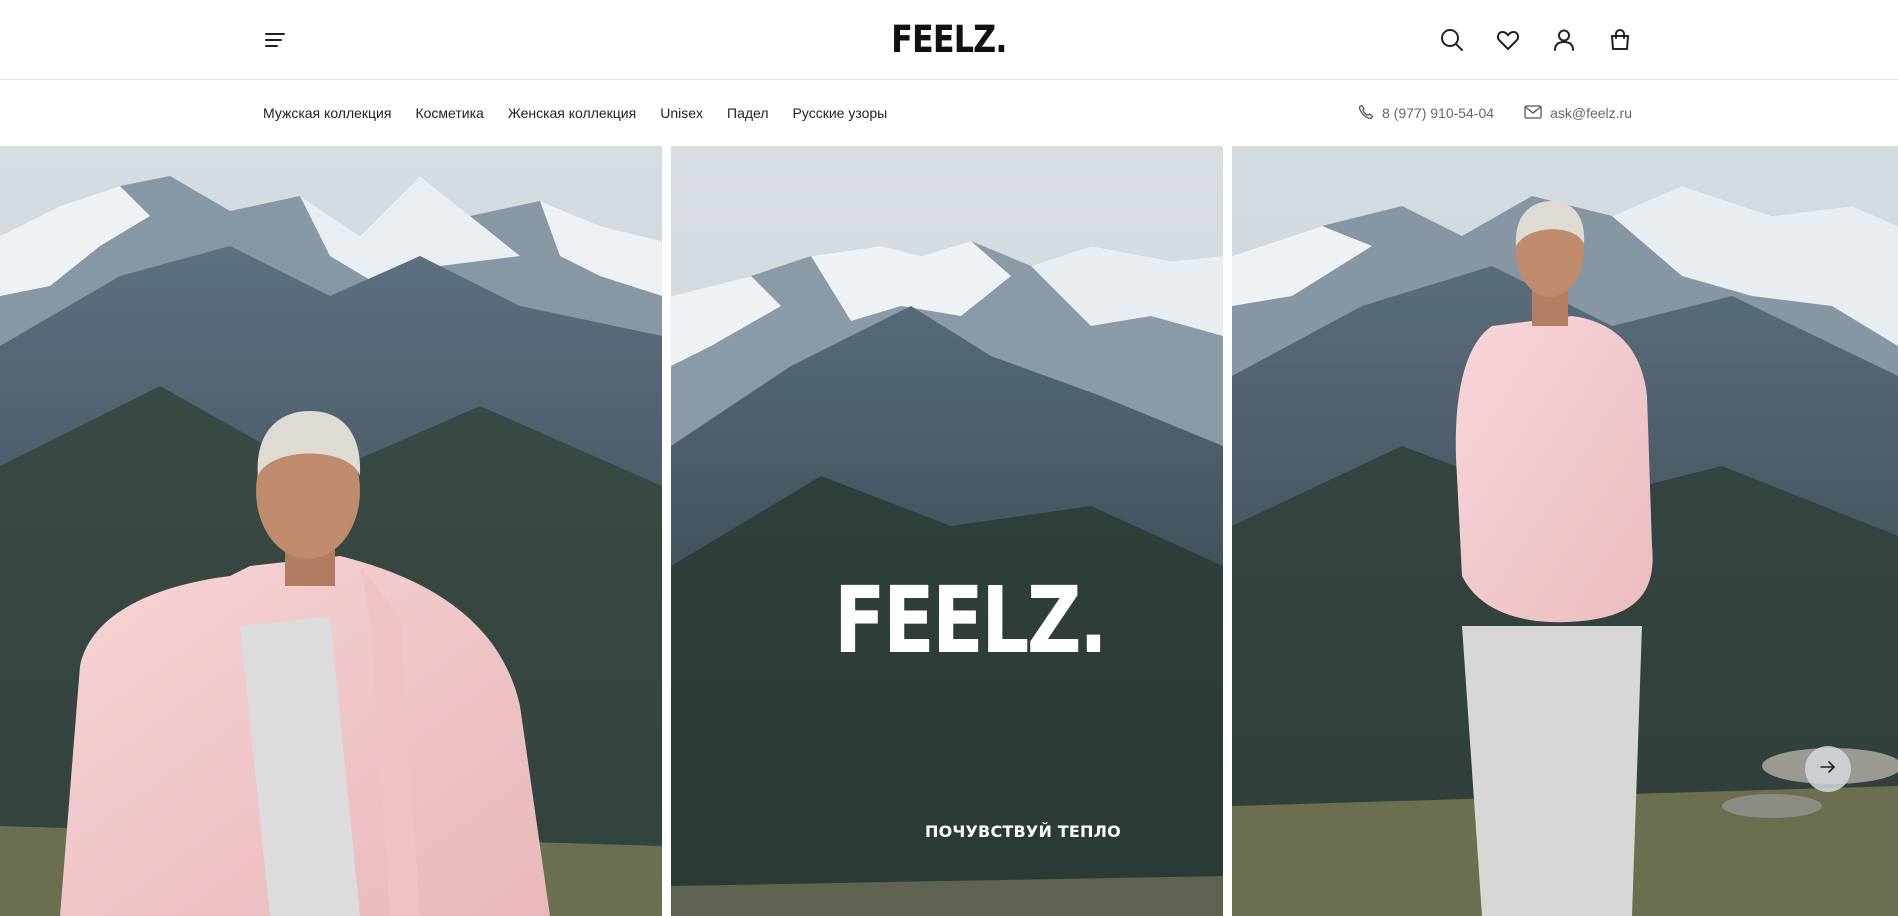 The height and width of the screenshot is (916, 1898). I want to click on header-actions, so click(1536, 40).